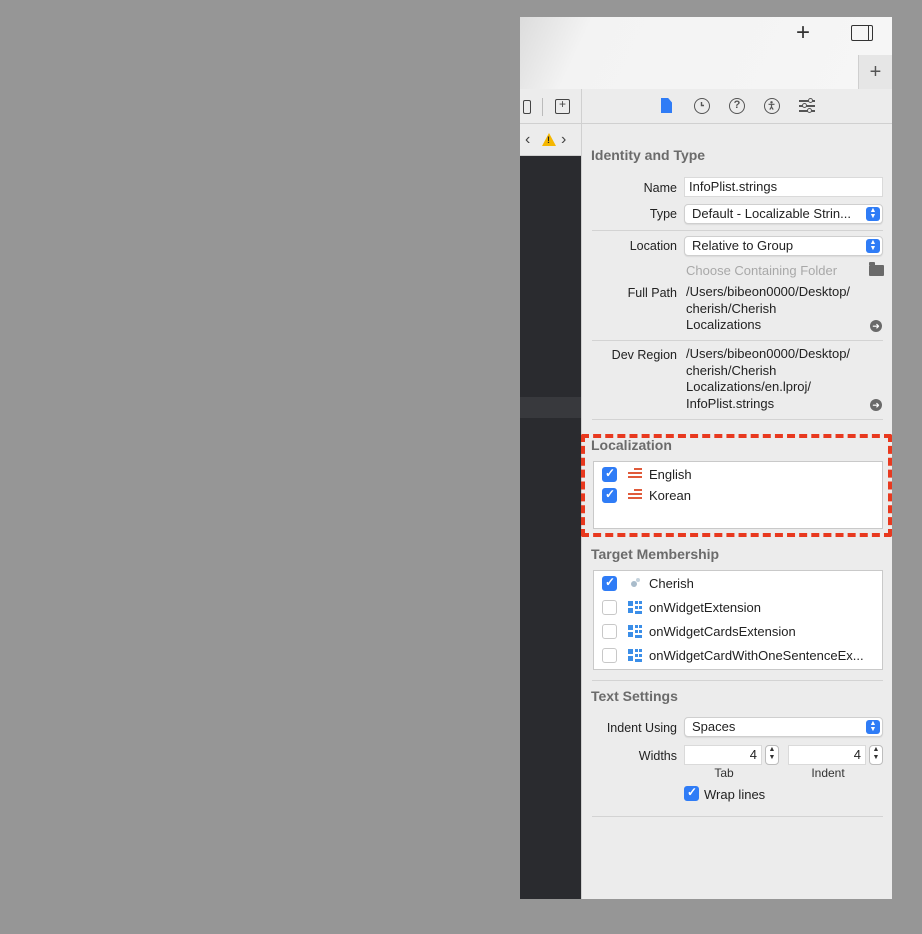 This screenshot has width=922, height=934. Describe the element at coordinates (527, 107) in the screenshot. I see `minimap-icon` at that location.